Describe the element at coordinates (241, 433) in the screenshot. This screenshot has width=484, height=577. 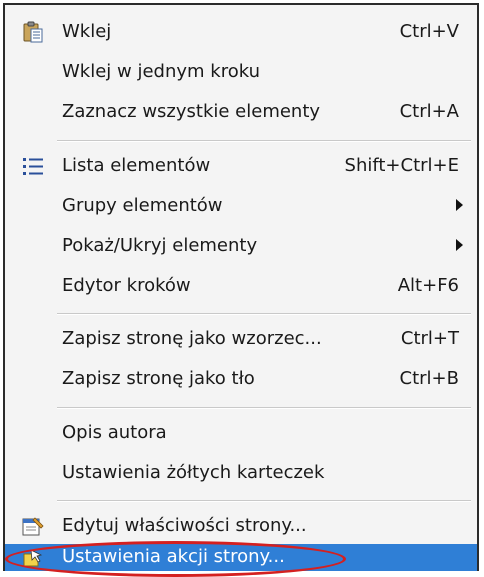
I see `menu-item-author-description: Opis autora` at that location.